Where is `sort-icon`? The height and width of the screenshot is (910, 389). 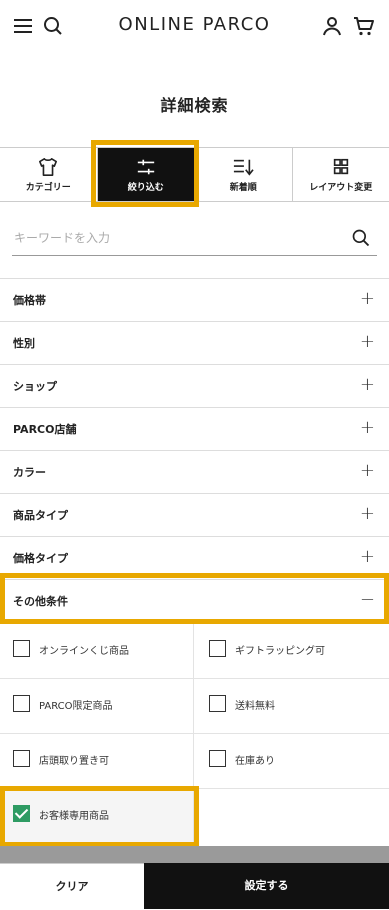
sort-icon is located at coordinates (243, 167).